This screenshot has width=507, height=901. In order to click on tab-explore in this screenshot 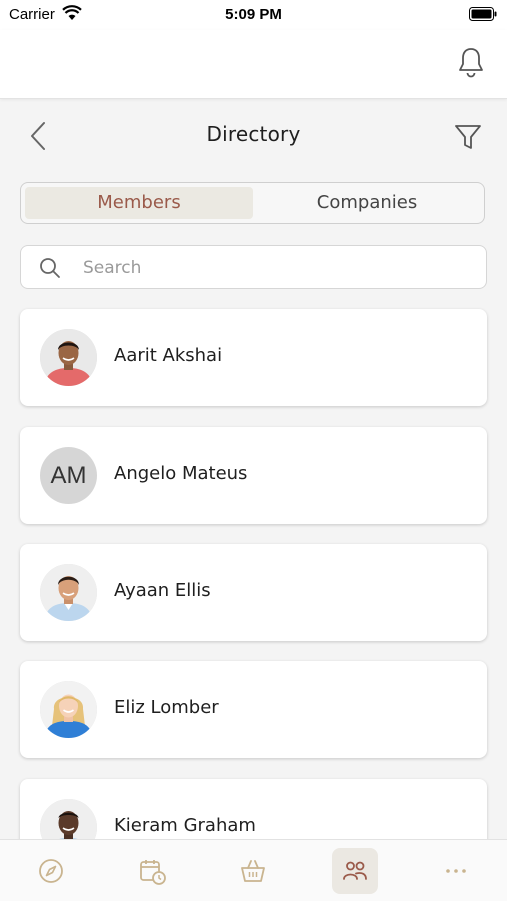, I will do `click(51, 871)`.